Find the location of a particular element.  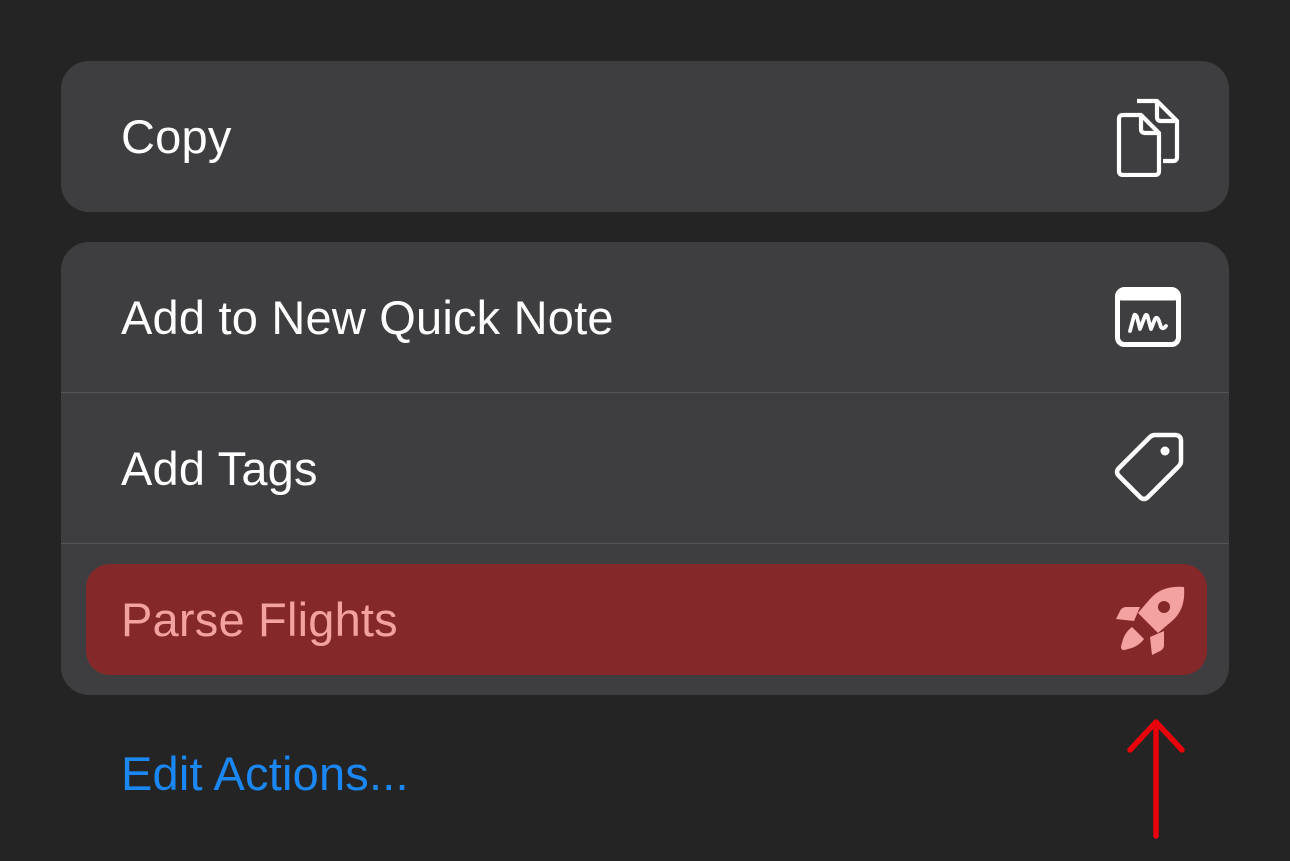

quick-note-icon is located at coordinates (1148, 317).